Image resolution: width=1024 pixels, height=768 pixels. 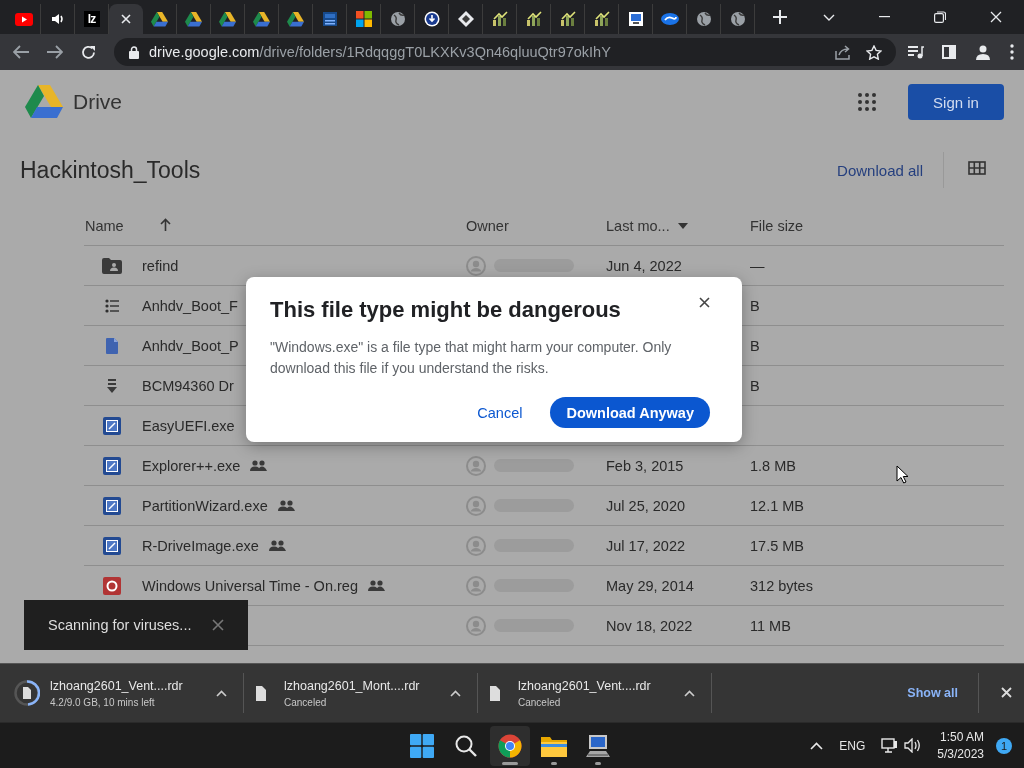 I want to click on column-header: Owner, so click(x=487, y=225).